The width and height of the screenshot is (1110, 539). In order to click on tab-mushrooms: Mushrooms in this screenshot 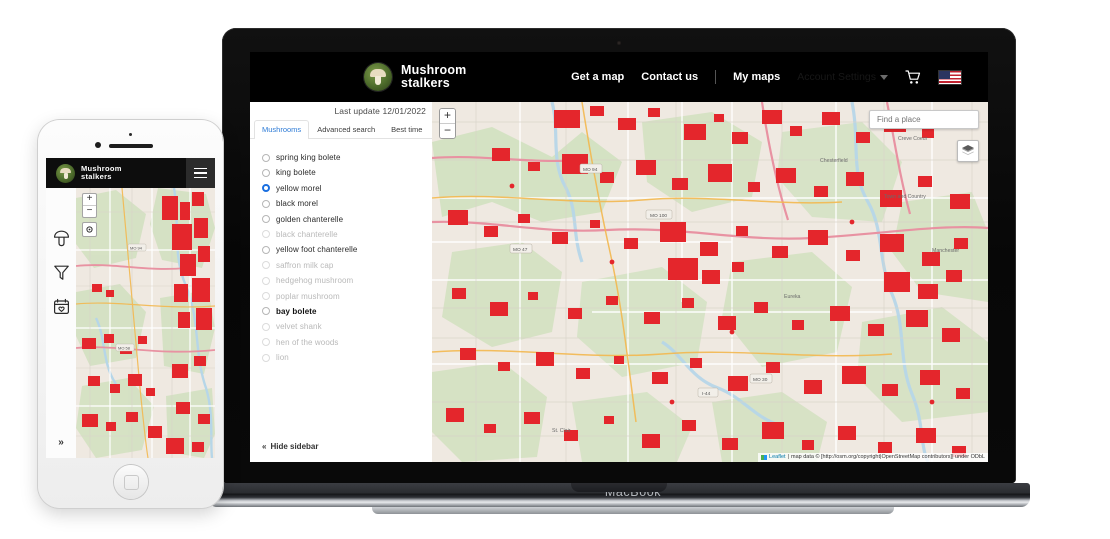, I will do `click(282, 129)`.